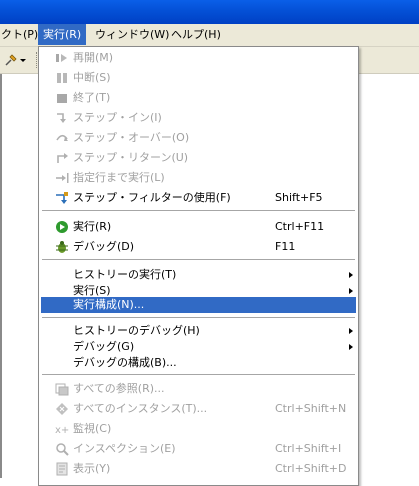 The height and width of the screenshot is (486, 419). I want to click on menu-item-label: ステップ・オーバー(O), so click(131, 137).